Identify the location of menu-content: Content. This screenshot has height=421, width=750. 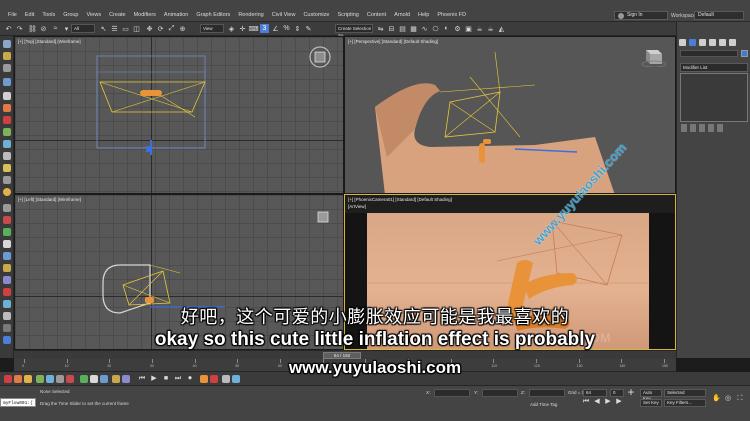
(376, 15).